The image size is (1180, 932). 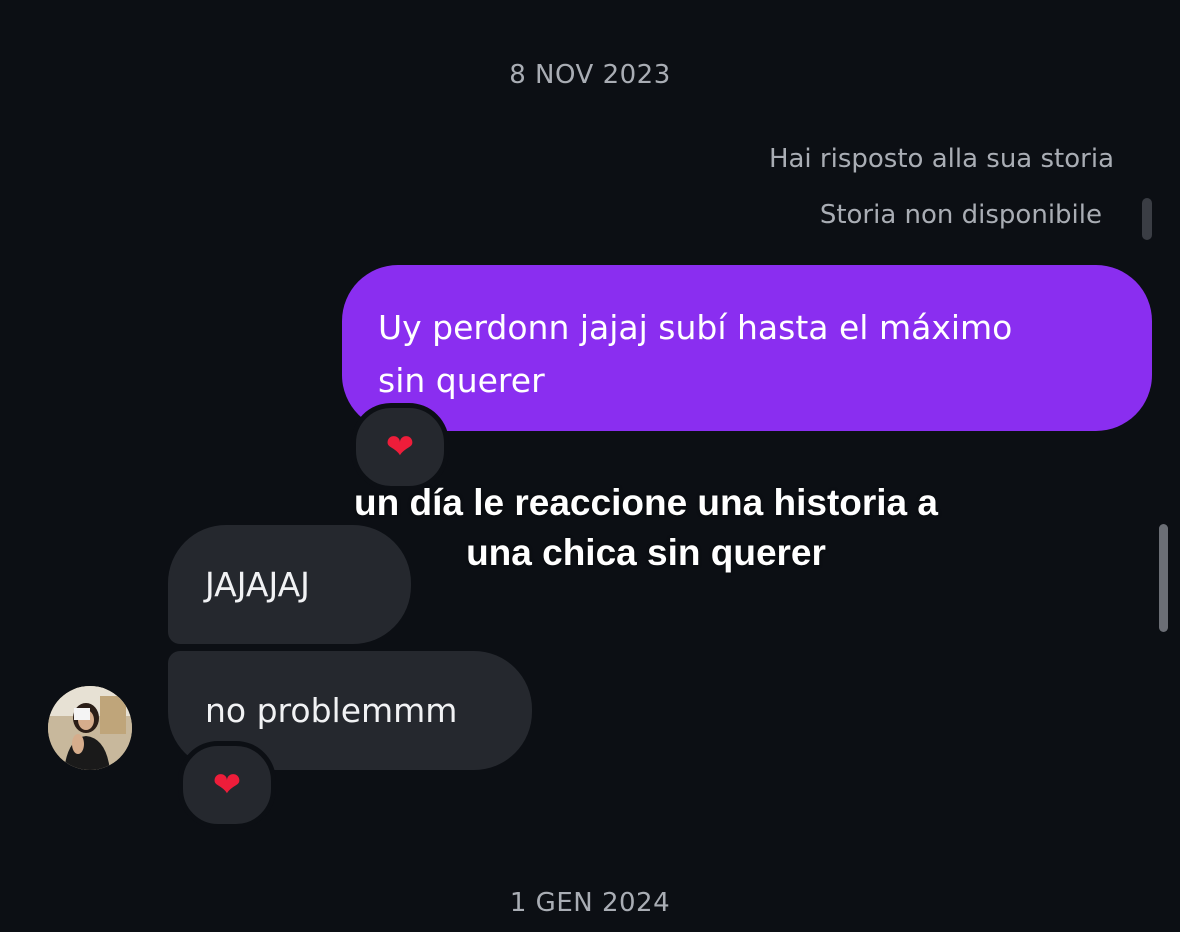 What do you see at coordinates (331, 710) in the screenshot?
I see `received-message-text: no problemmm` at bounding box center [331, 710].